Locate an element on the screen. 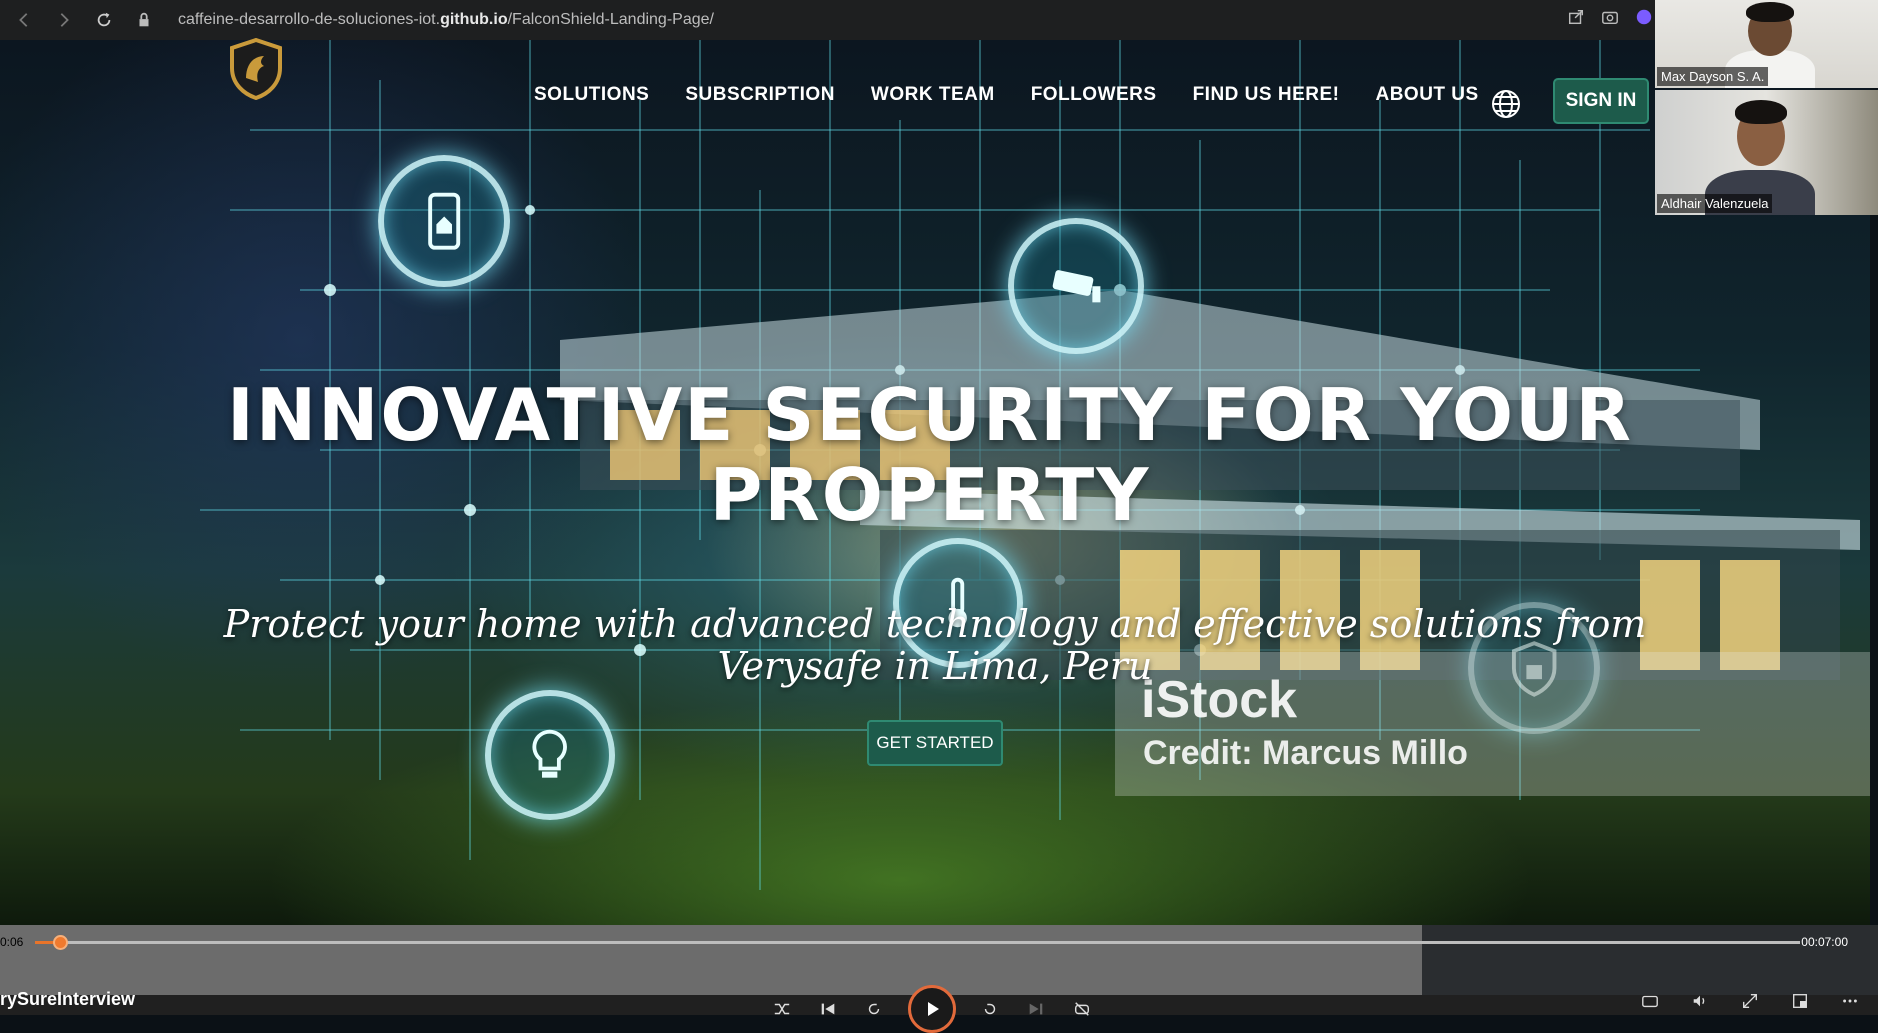 Image resolution: width=1878 pixels, height=1033 pixels. seek-handle is located at coordinates (60, 942).